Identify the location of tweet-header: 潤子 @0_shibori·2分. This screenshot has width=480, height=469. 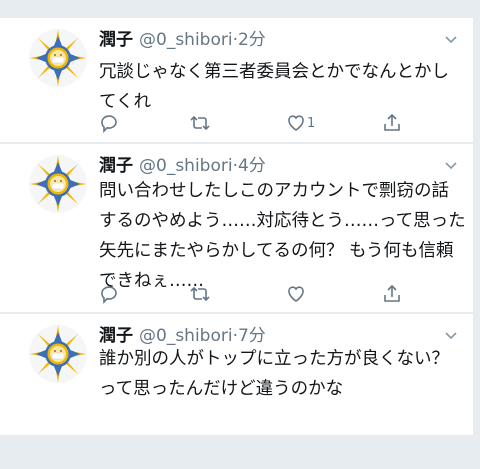
(182, 40).